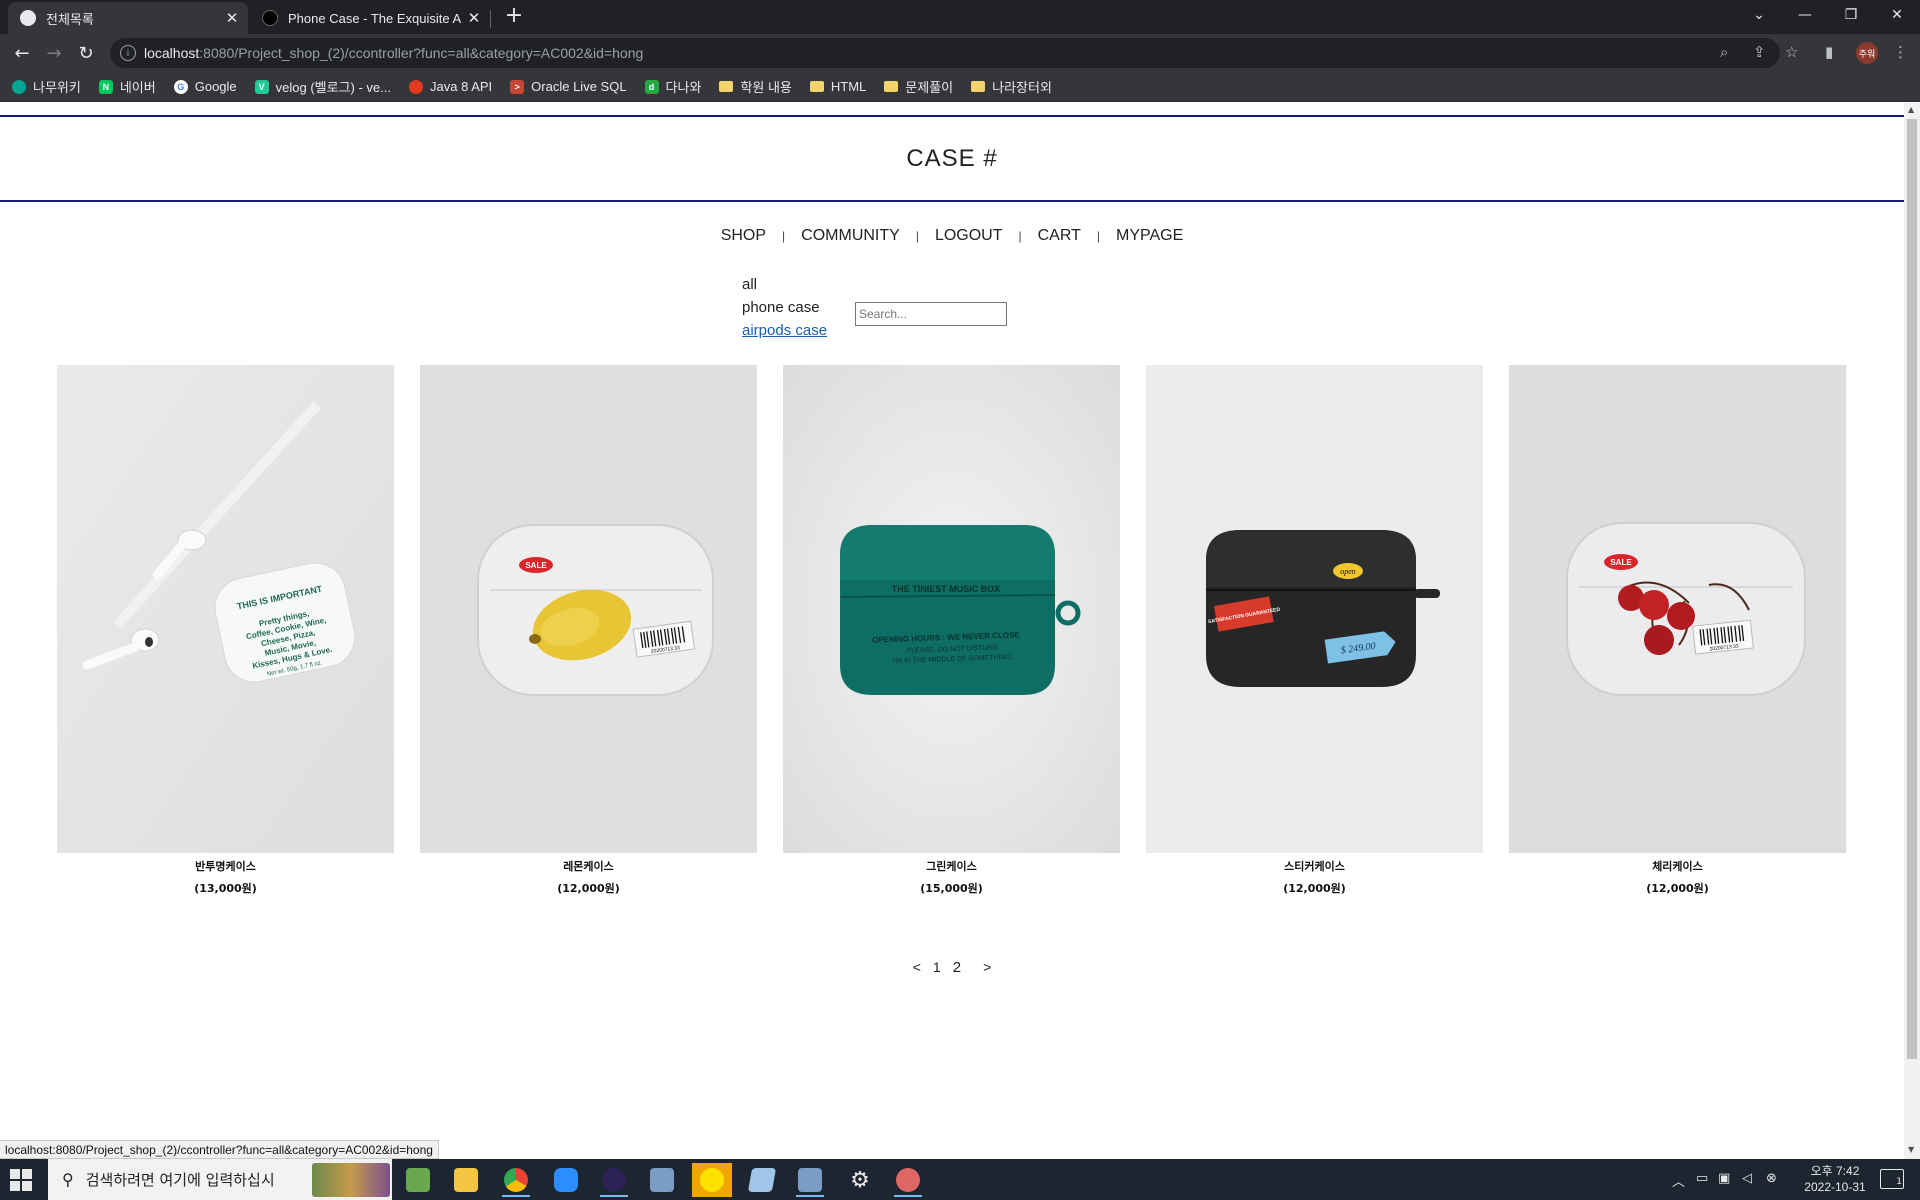  What do you see at coordinates (762, 1180) in the screenshot?
I see `taskbar-notes-icon` at bounding box center [762, 1180].